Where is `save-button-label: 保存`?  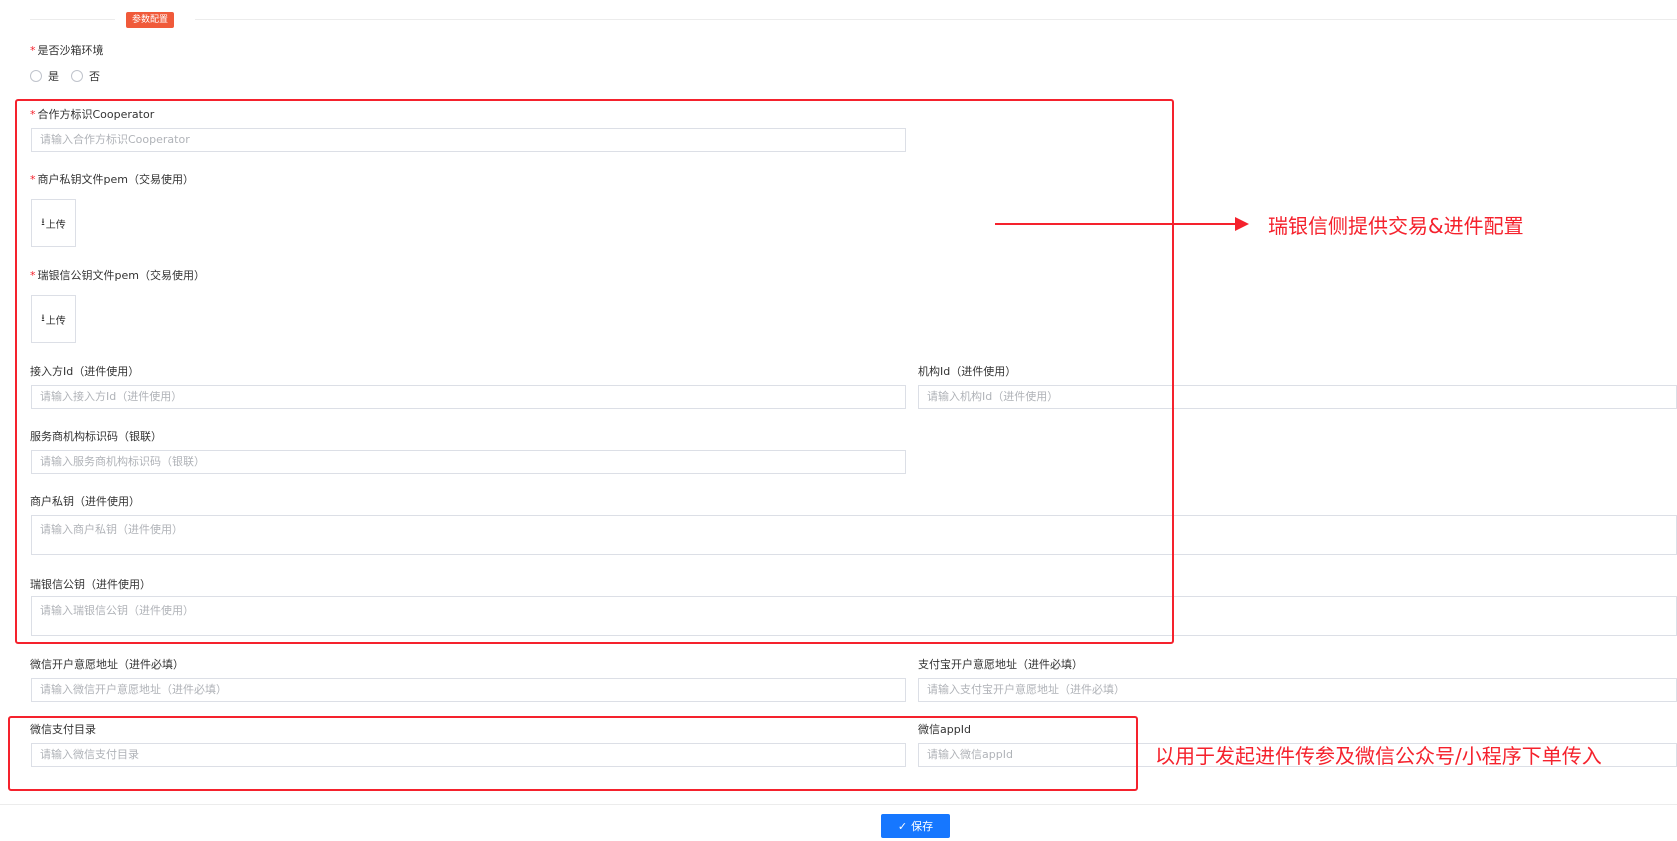
save-button-label: 保存 is located at coordinates (922, 826).